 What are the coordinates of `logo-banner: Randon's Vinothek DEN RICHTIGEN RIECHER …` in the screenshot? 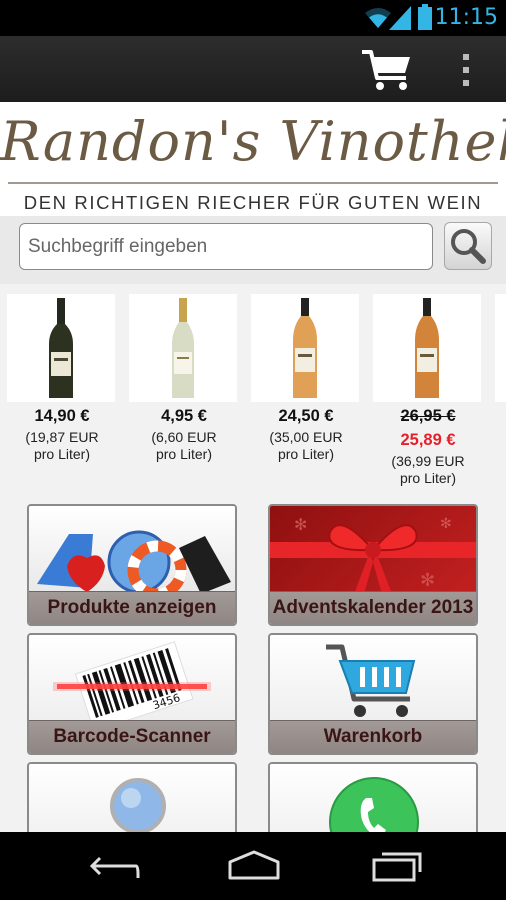 It's located at (253, 159).